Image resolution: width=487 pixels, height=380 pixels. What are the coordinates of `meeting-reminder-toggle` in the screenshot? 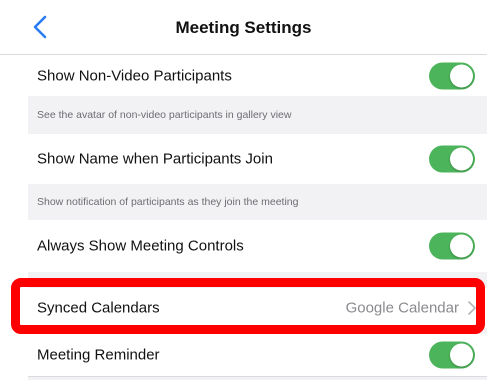 It's located at (452, 355).